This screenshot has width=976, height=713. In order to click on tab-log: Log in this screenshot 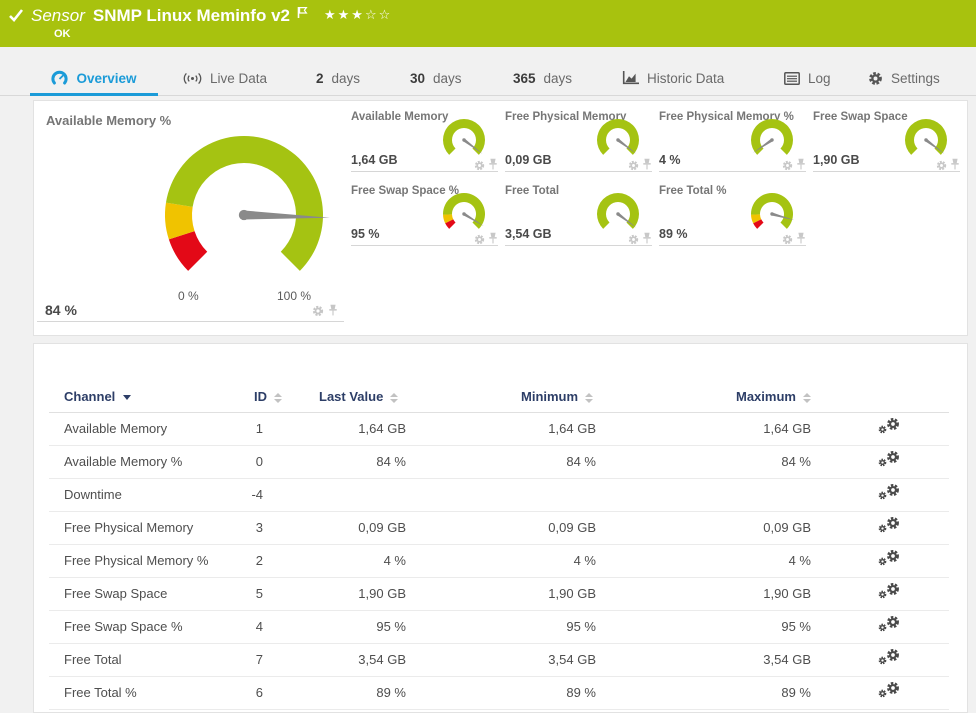, I will do `click(807, 78)`.